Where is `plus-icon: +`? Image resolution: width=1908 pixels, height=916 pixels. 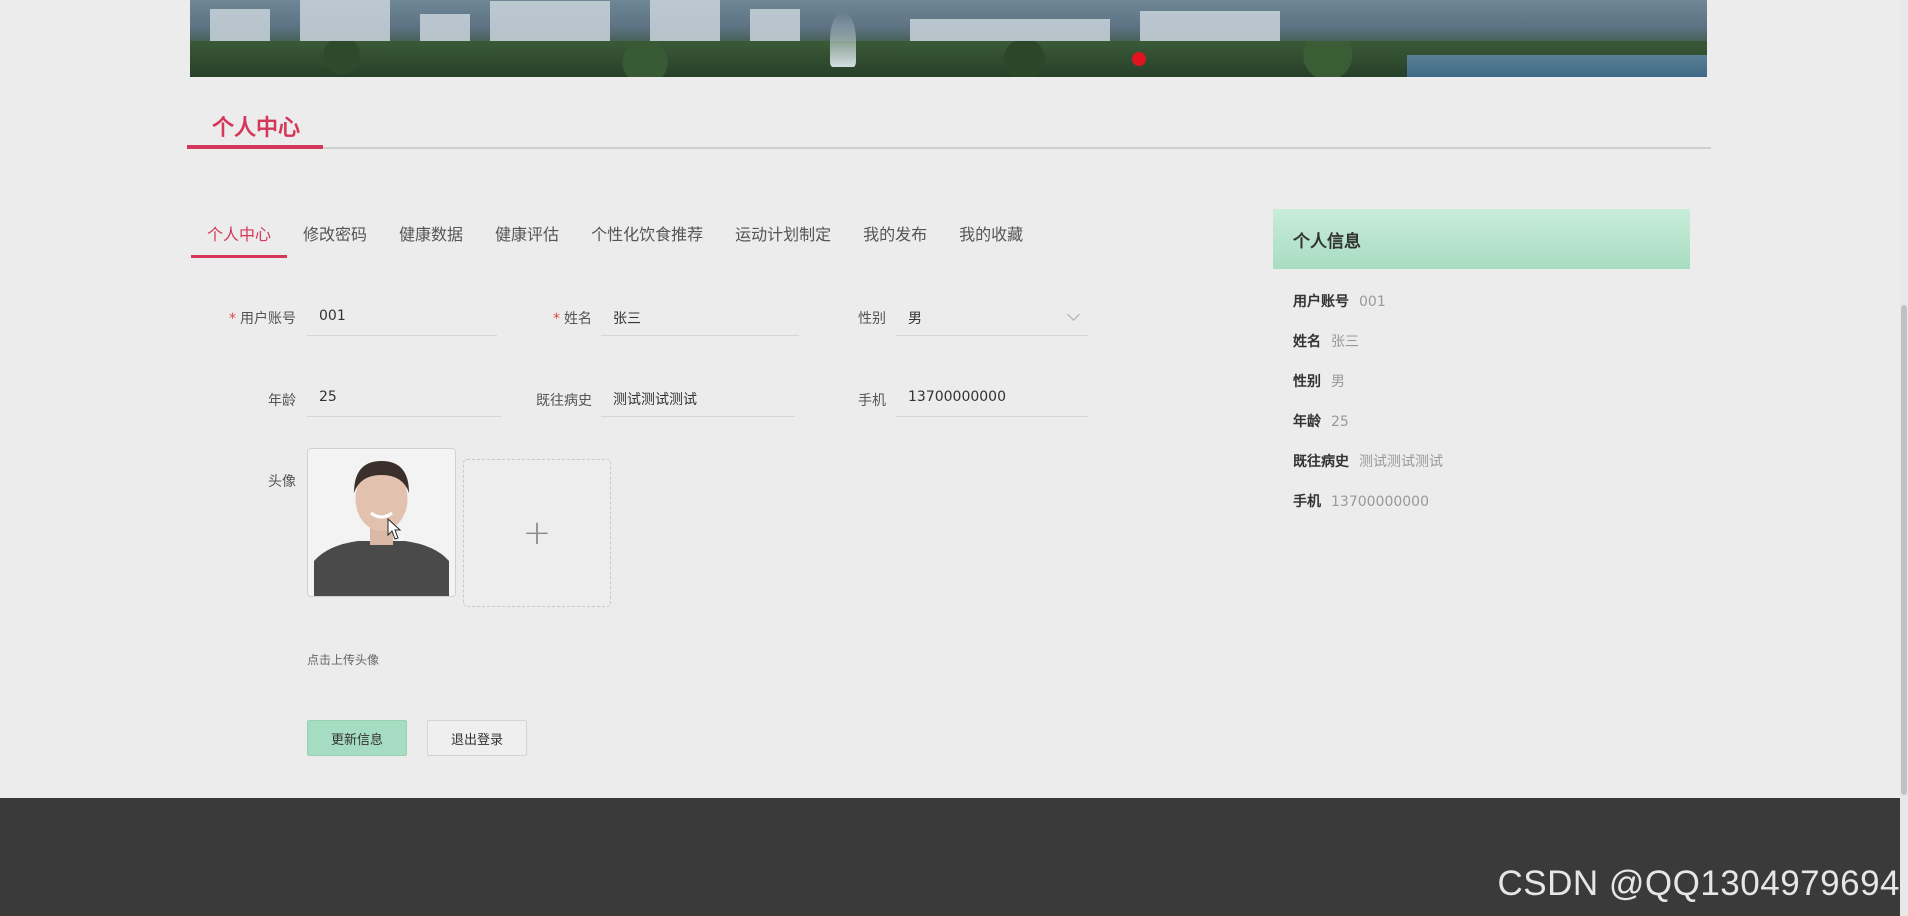
plus-icon: + is located at coordinates (537, 533).